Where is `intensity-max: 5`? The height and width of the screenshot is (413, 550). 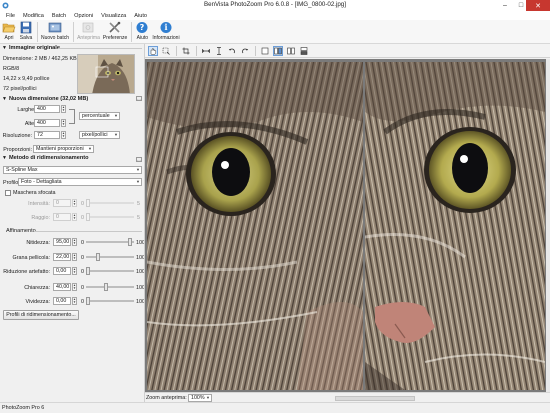 intensity-max: 5 is located at coordinates (138, 204).